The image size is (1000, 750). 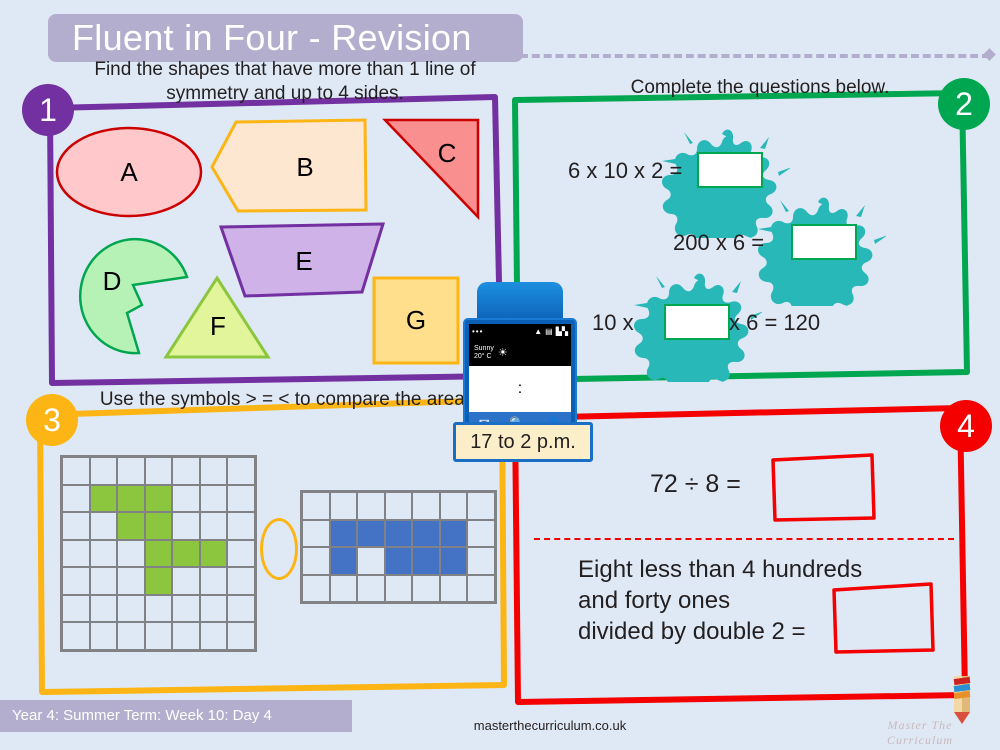 I want to click on signal-icon: ▙▚, so click(x=561, y=331).